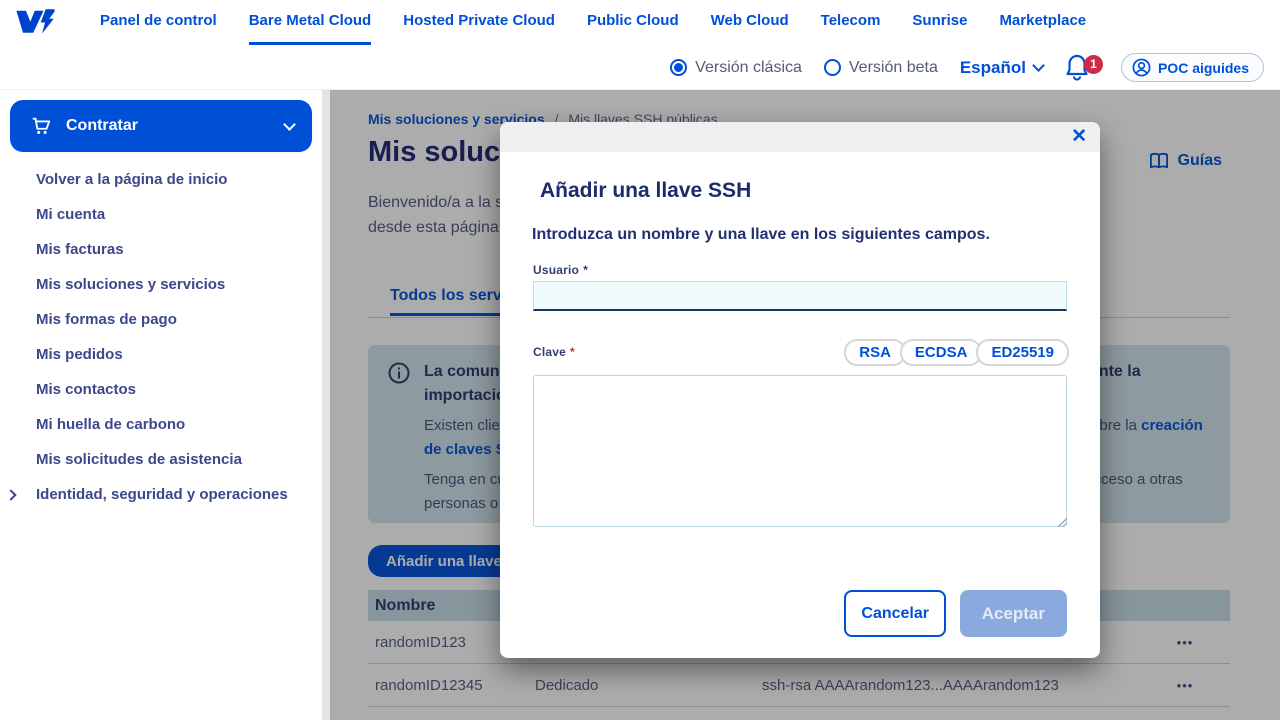  I want to click on key-input, so click(800, 451).